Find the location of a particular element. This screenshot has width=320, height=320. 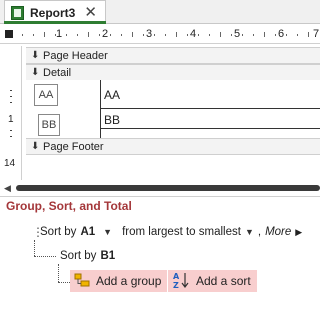

detail-section-bar: ⬇ Detail is located at coordinates (173, 72).